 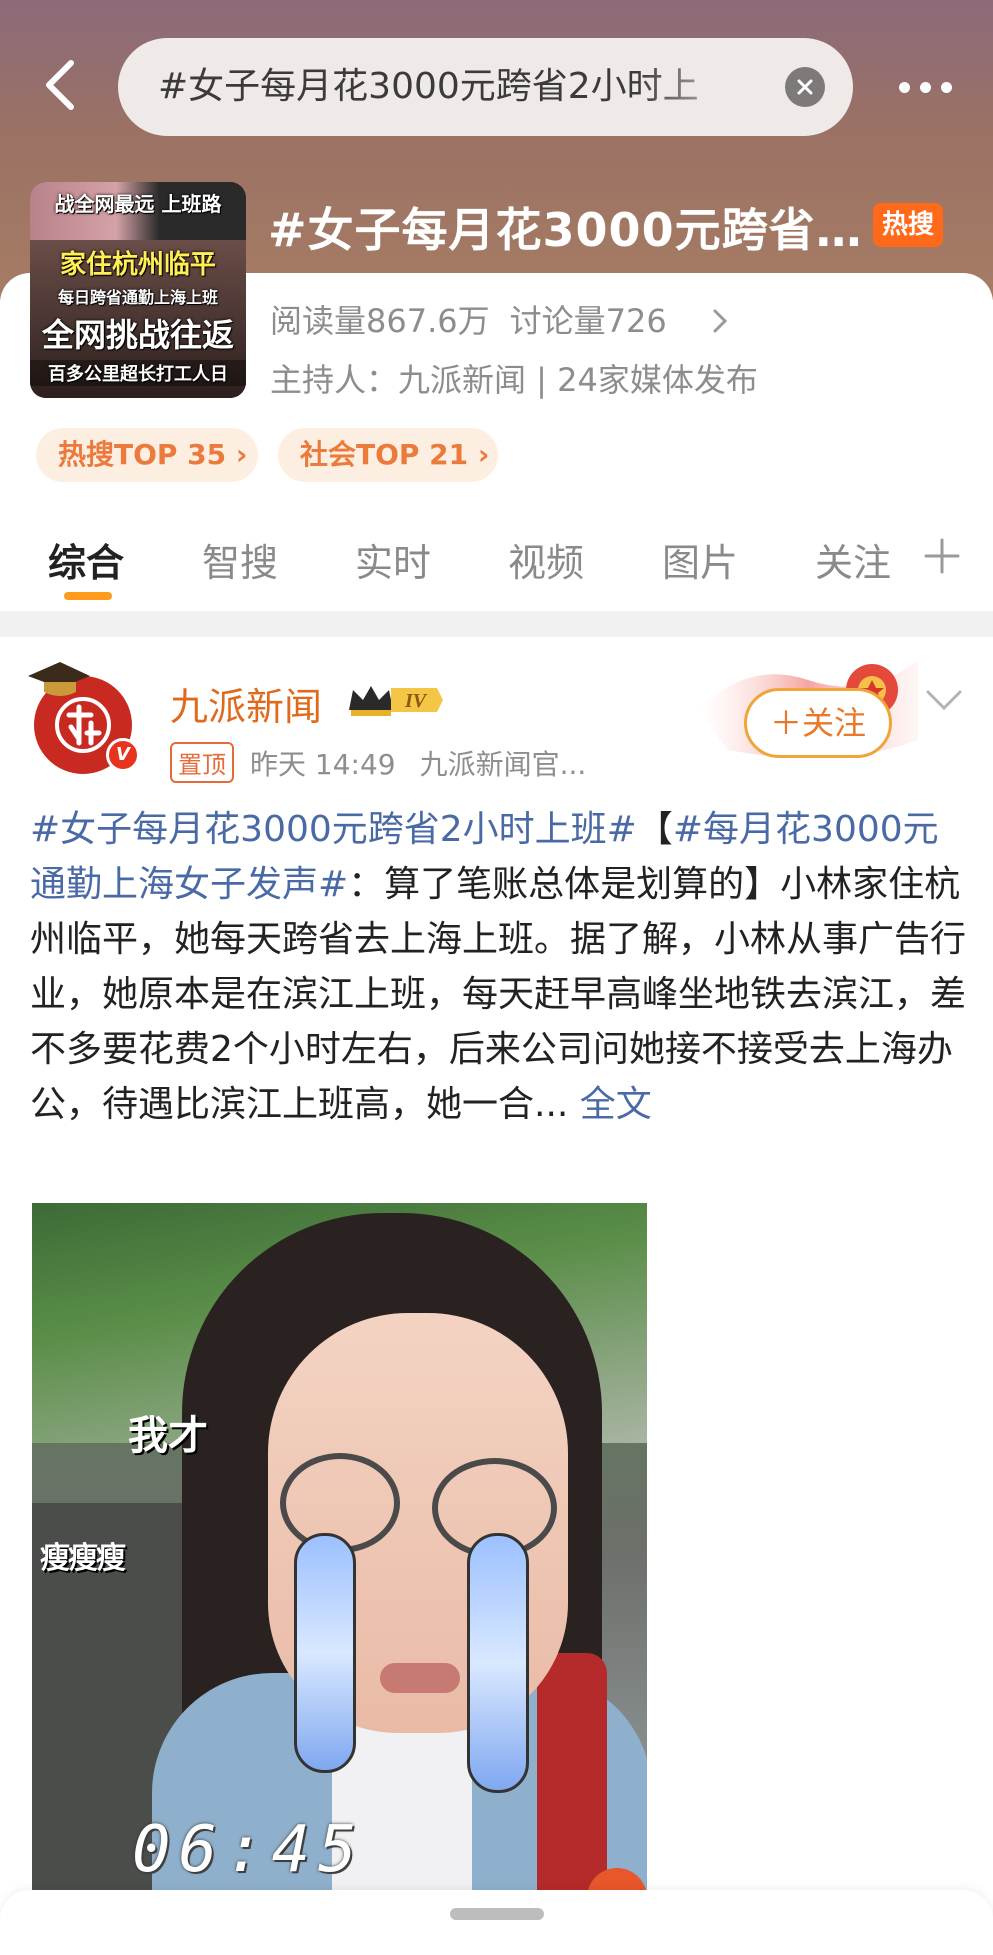 I want to click on tab-images: 图片, so click(x=700, y=559).